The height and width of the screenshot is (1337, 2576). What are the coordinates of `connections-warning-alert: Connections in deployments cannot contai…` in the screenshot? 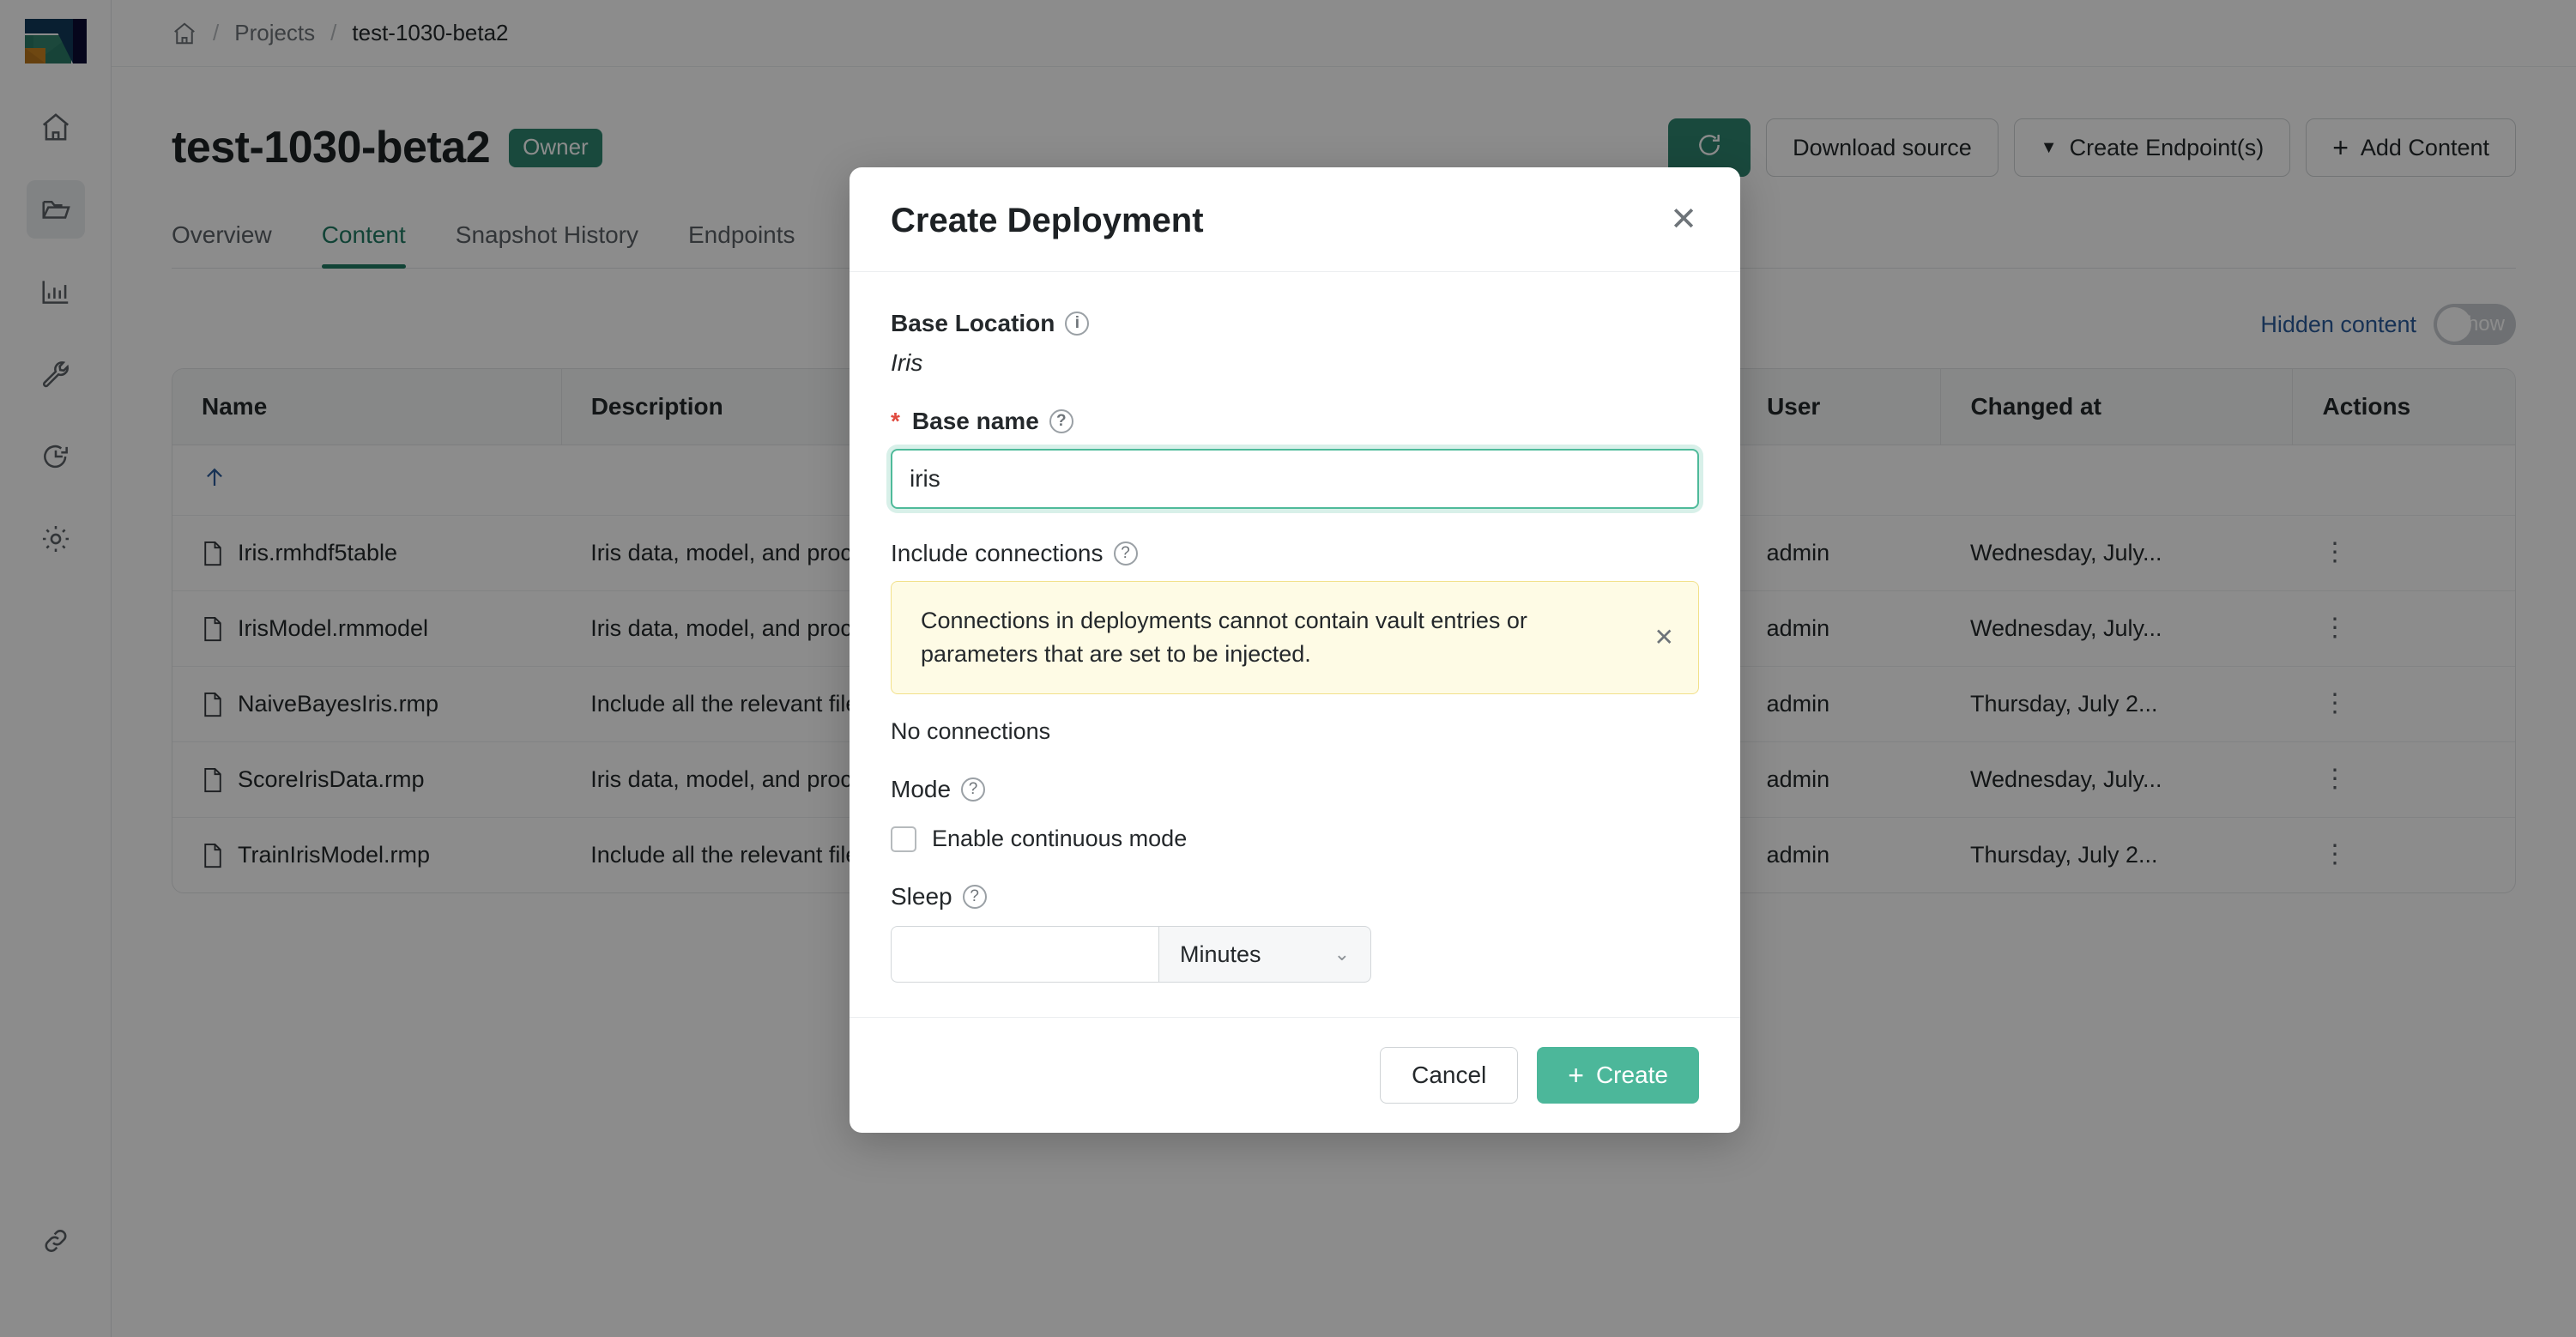 It's located at (1295, 638).